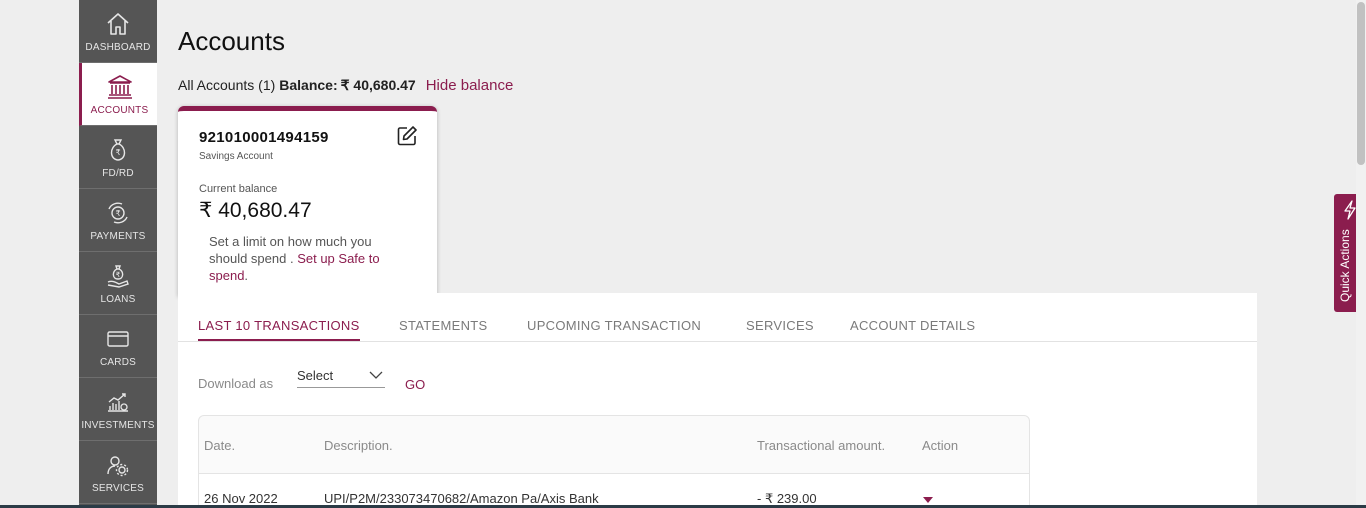  What do you see at coordinates (118, 425) in the screenshot?
I see `sidebar-item-label: INVESTMENTS` at bounding box center [118, 425].